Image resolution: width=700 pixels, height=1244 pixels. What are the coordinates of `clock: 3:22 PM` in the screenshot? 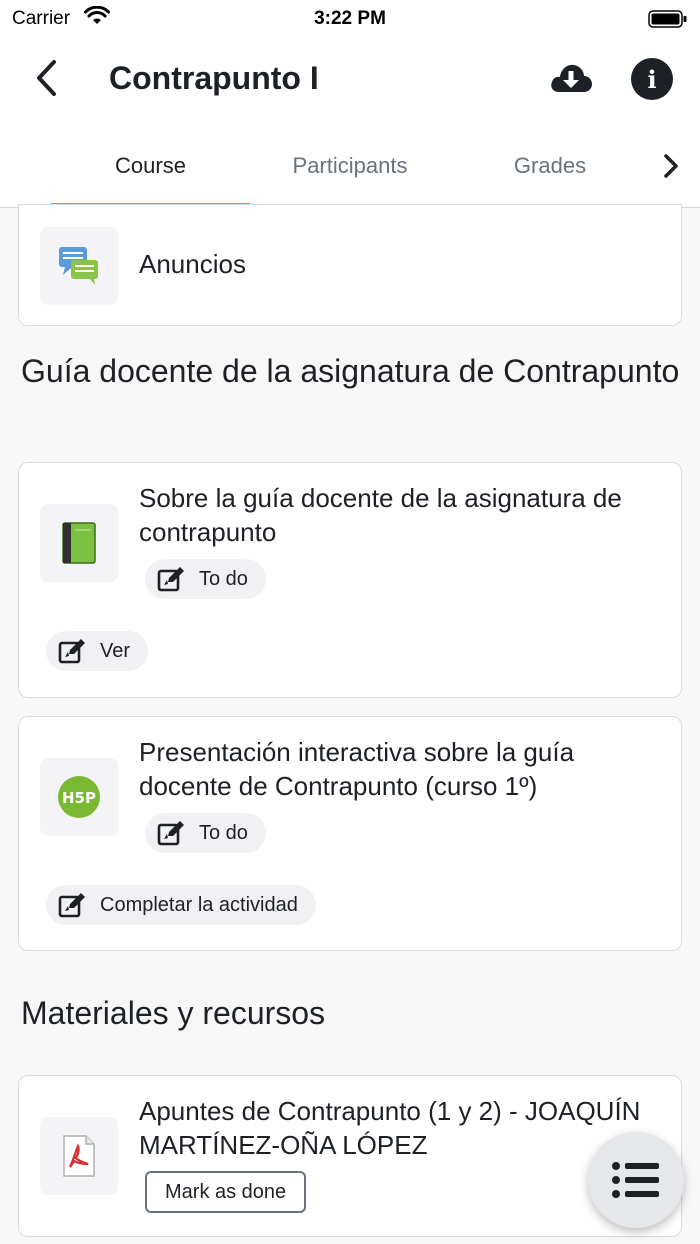 It's located at (350, 18).